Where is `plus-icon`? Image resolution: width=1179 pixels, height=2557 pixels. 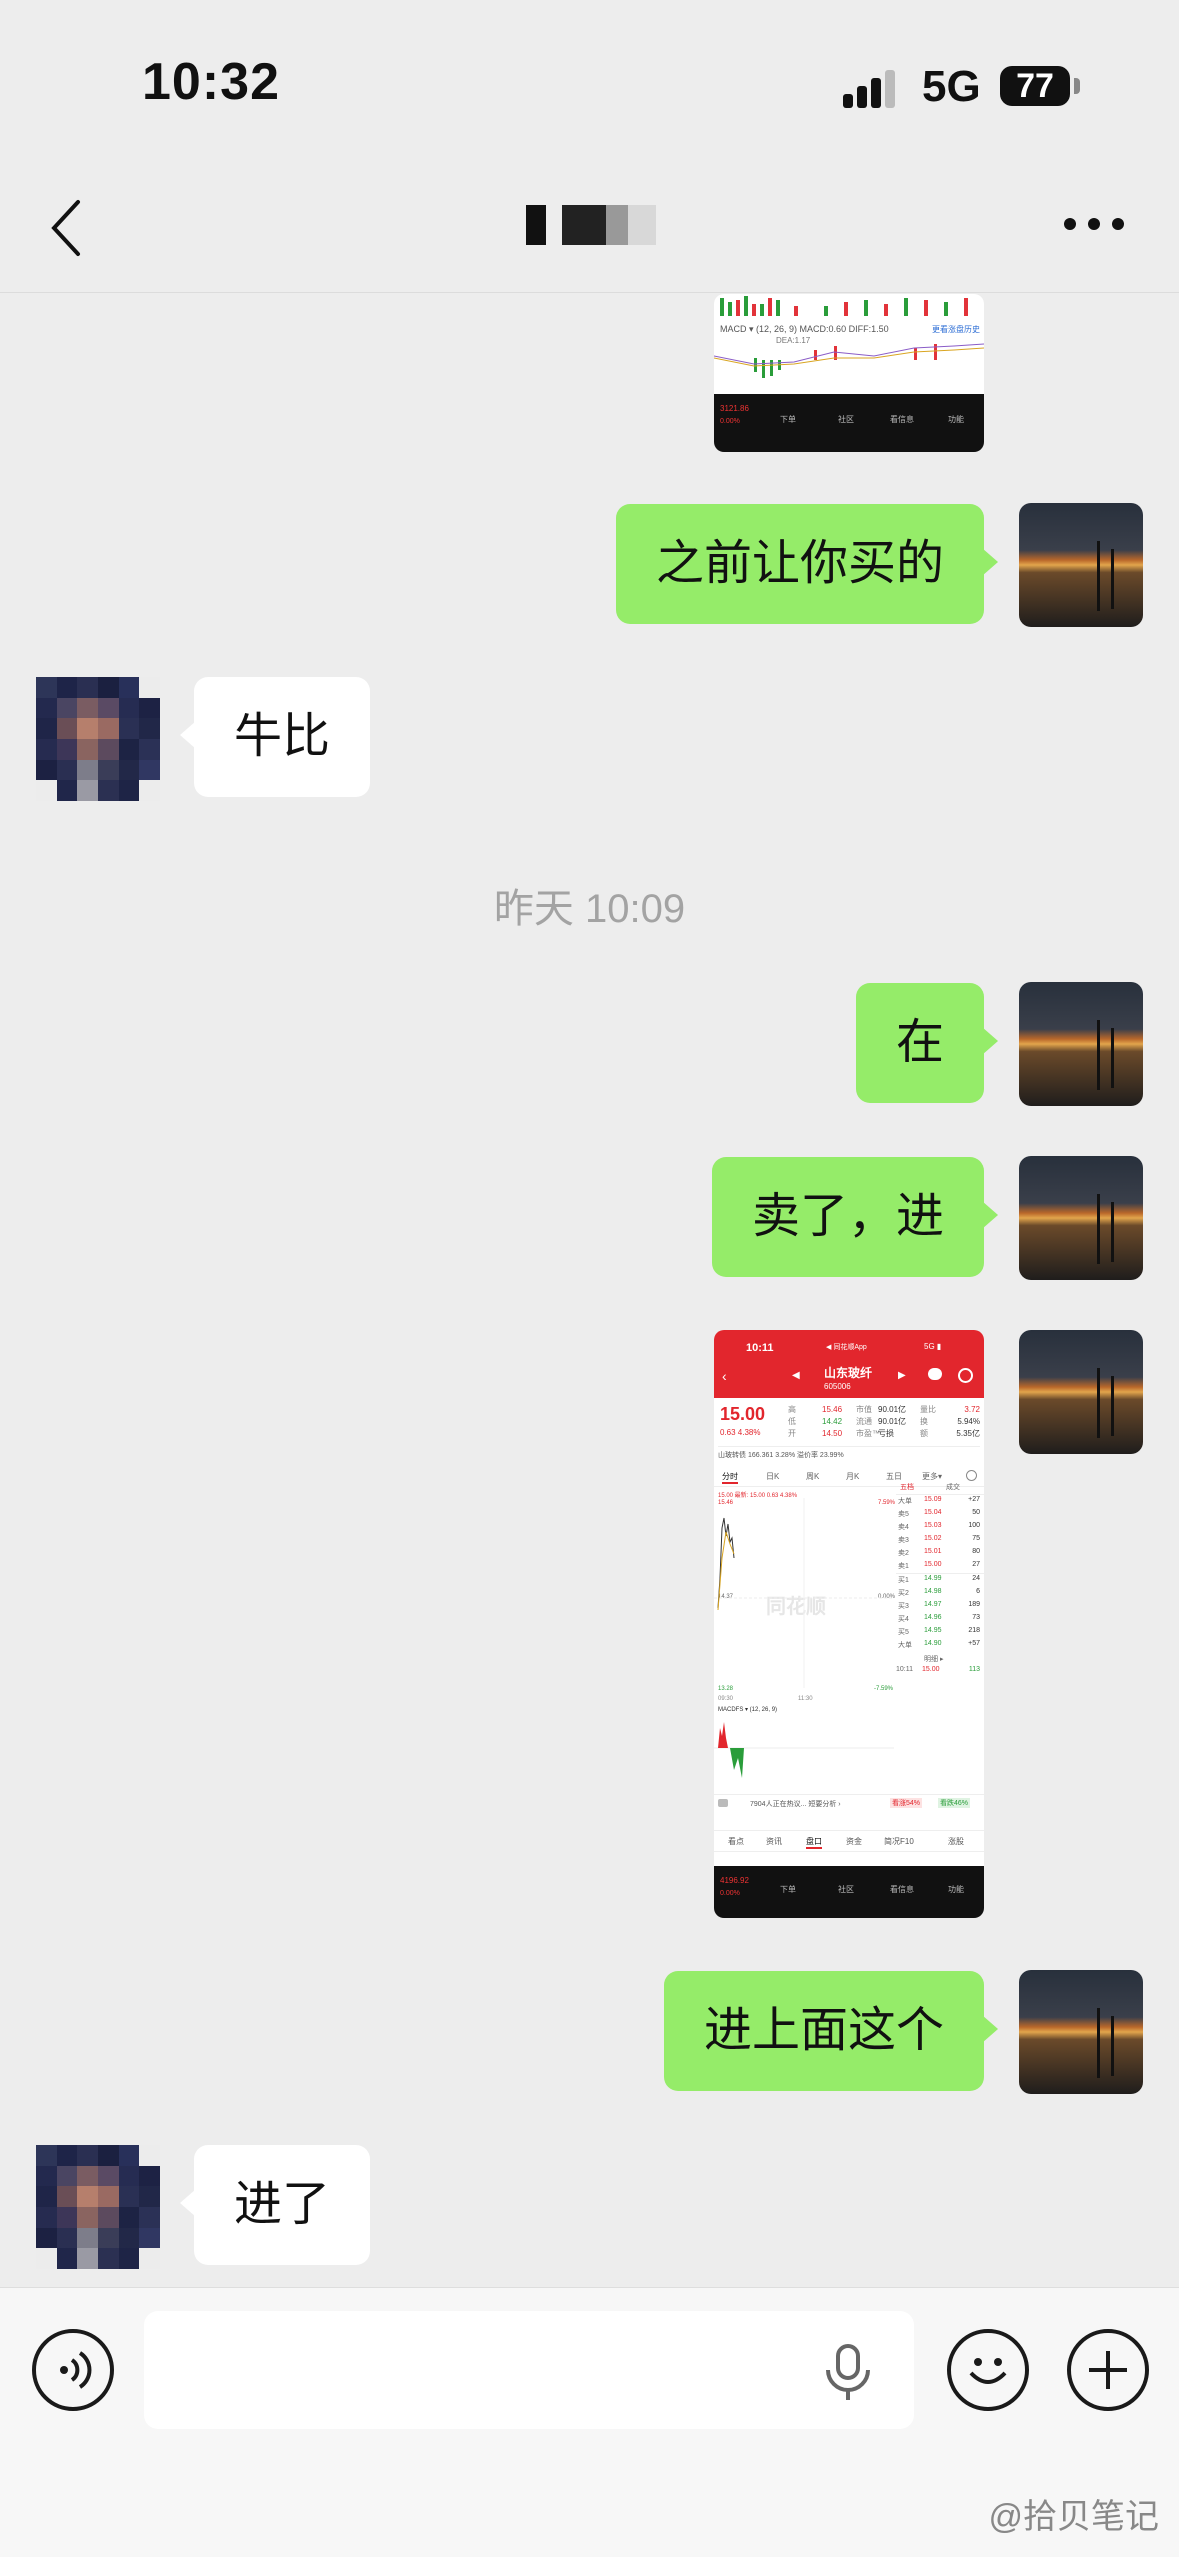 plus-icon is located at coordinates (1108, 2370).